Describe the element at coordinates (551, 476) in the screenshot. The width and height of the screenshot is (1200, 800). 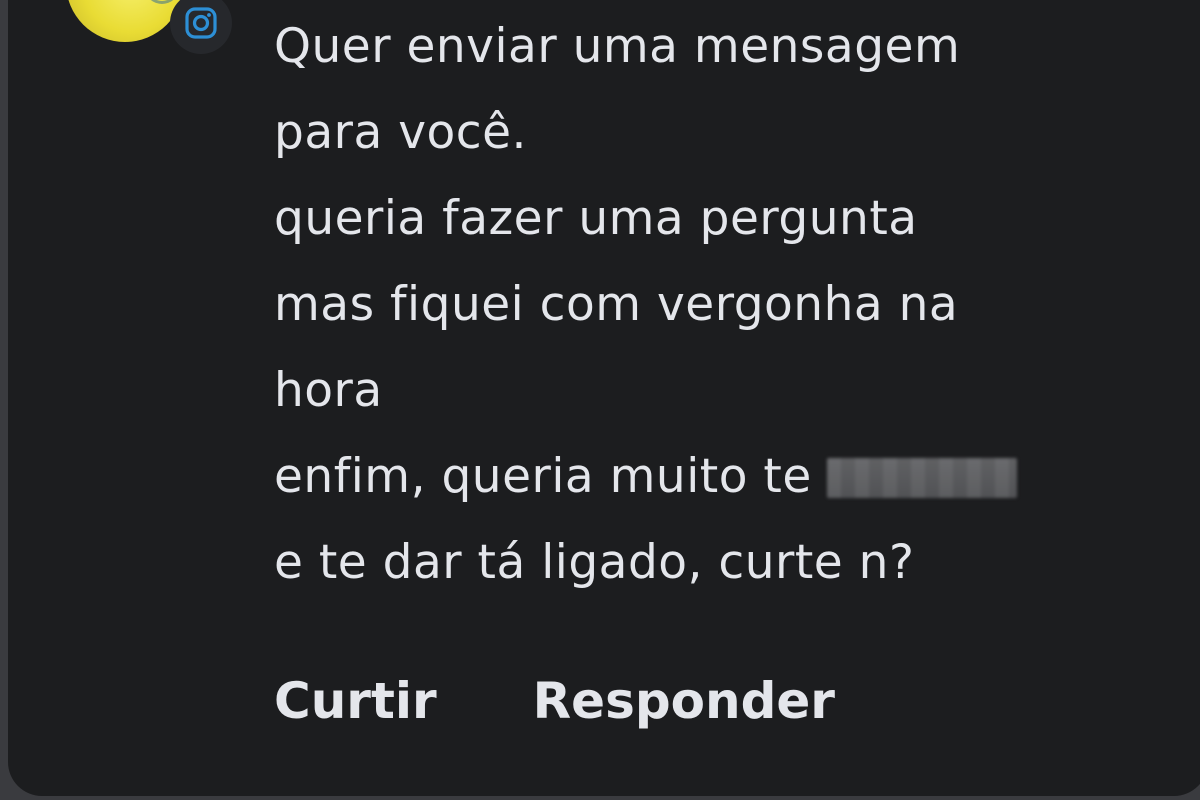
I see `comment-line-text: enfim, queria muito te` at that location.